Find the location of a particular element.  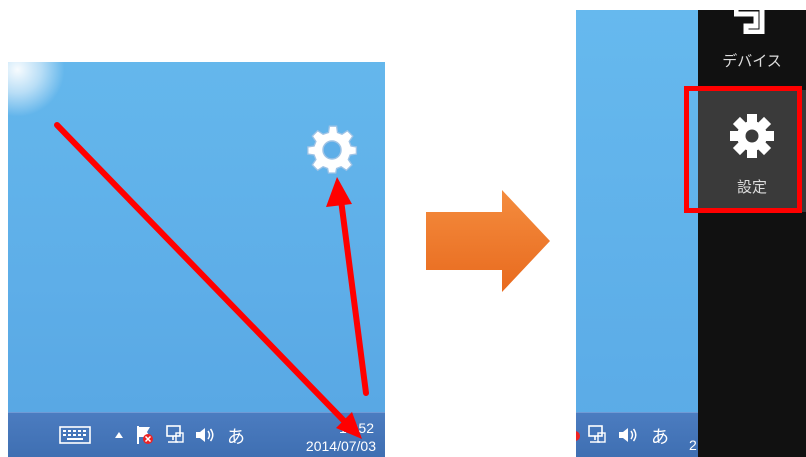

devices-icon is located at coordinates (749, 22).